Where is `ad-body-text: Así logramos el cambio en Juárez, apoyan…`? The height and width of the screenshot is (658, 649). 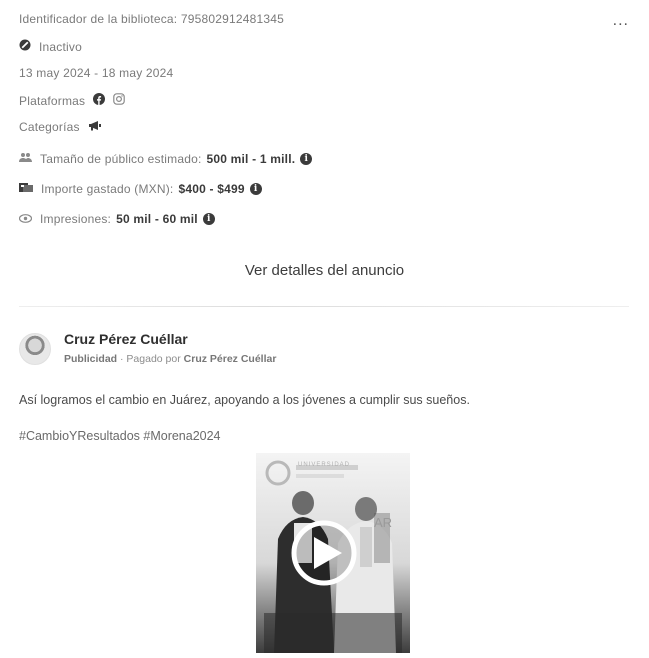 ad-body-text: Así logramos el cambio en Juárez, apoyan… is located at coordinates (244, 400).